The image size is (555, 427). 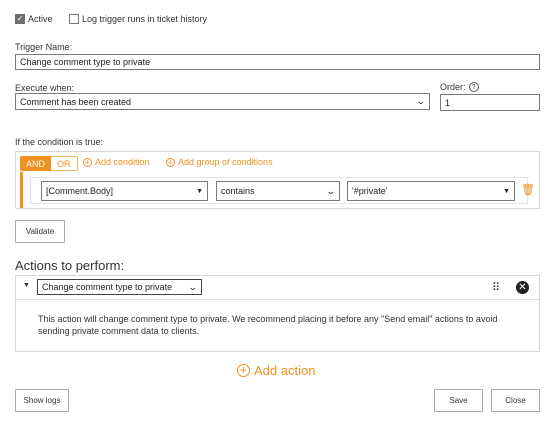 I want to click on condition-group-bar, so click(x=21, y=190).